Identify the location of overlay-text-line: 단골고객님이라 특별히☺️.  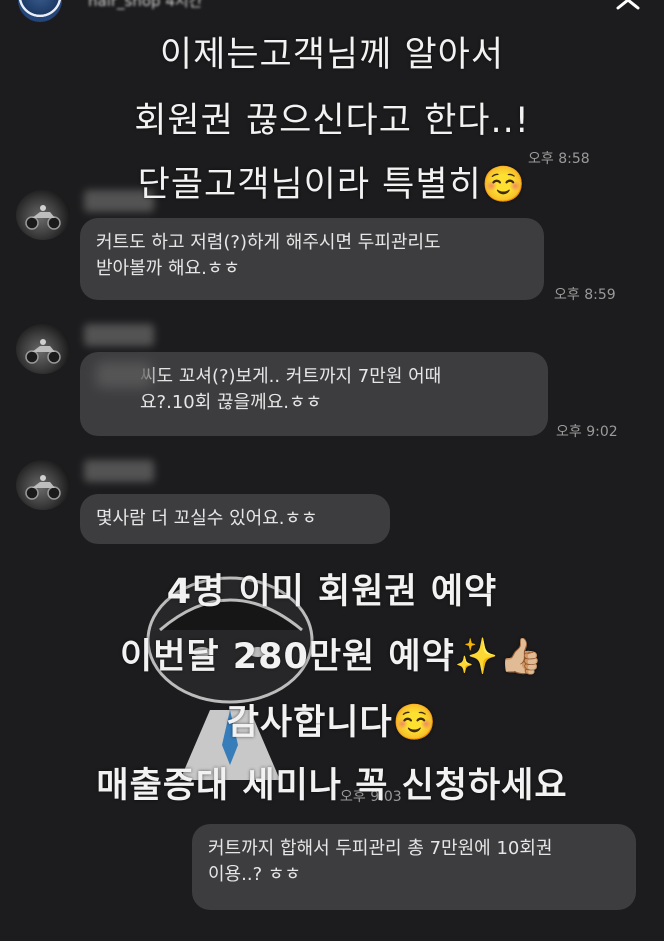
(332, 185).